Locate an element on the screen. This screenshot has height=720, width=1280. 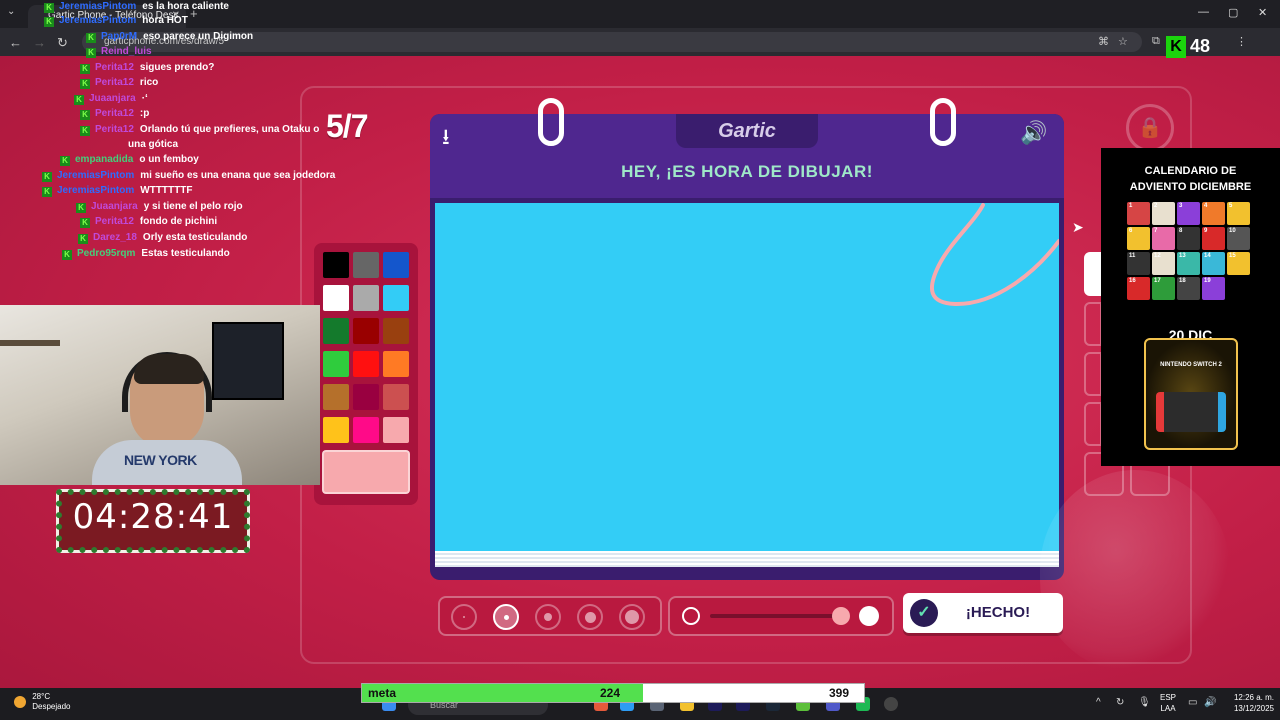
gartic-logo: Gartic is located at coordinates (747, 131).